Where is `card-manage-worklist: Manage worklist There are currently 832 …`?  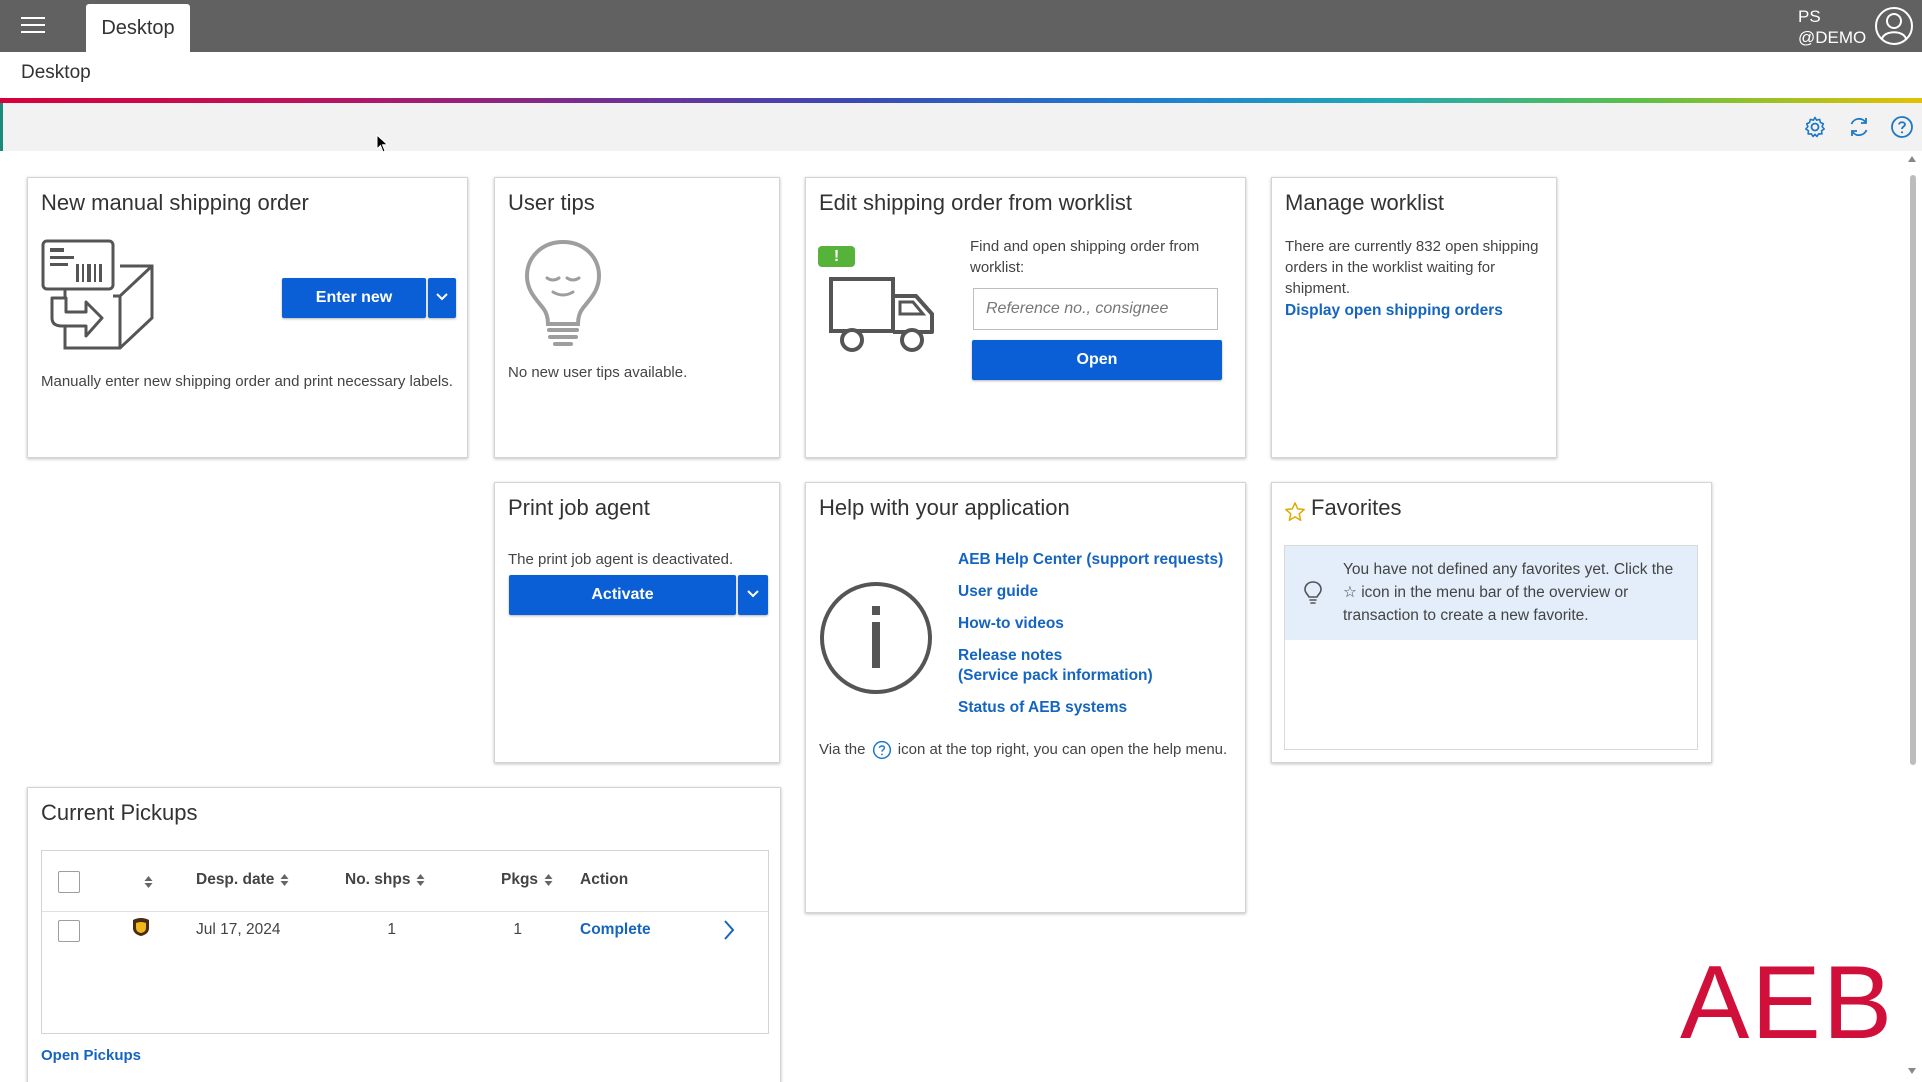 card-manage-worklist: Manage worklist There are currently 832 … is located at coordinates (1414, 317).